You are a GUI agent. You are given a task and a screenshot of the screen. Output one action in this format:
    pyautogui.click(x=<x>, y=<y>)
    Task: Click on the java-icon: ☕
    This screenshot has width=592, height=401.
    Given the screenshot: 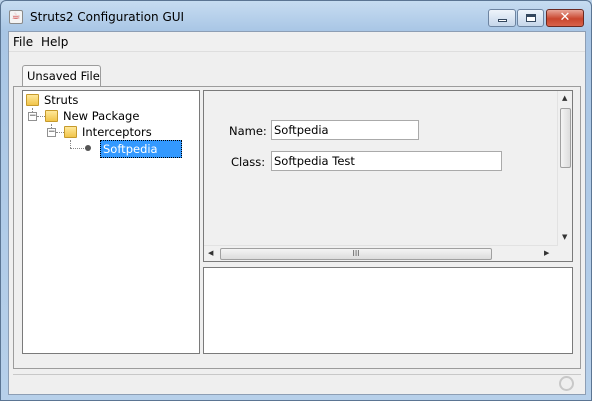 What is the action you would take?
    pyautogui.click(x=16, y=17)
    